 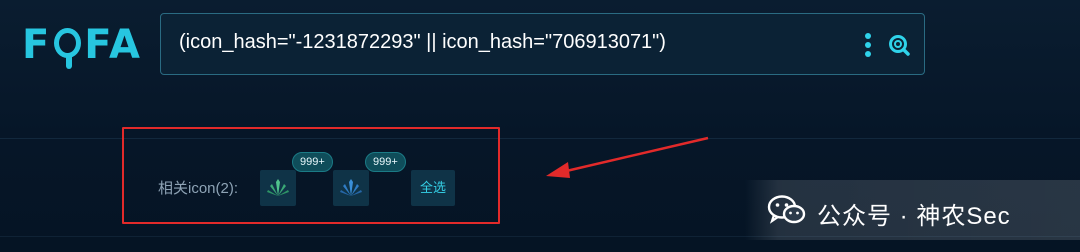 I want to click on search-icon, so click(x=899, y=45).